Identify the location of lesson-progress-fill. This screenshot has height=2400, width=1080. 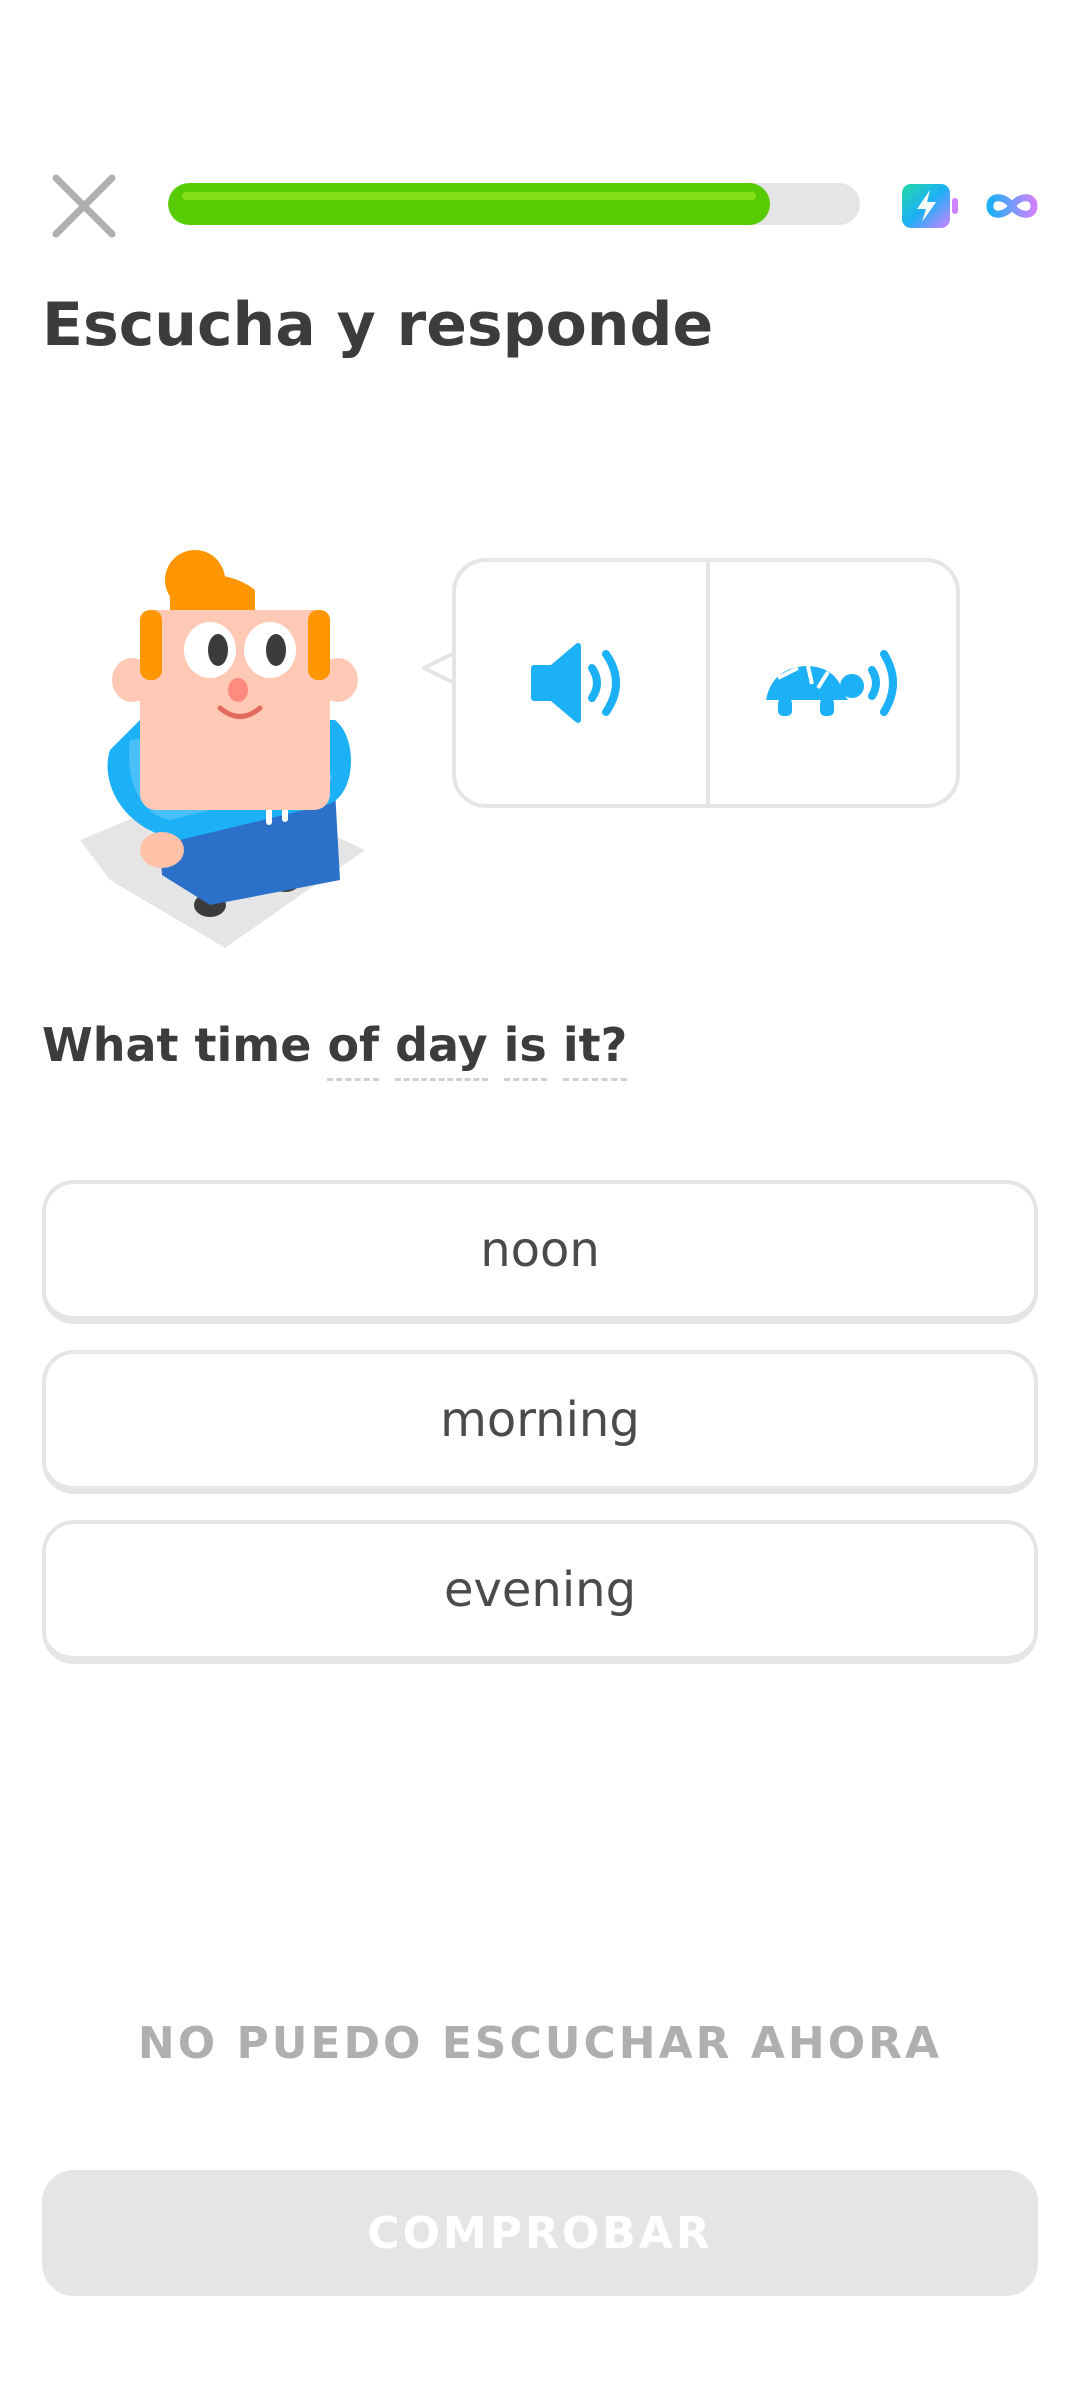
(469, 204).